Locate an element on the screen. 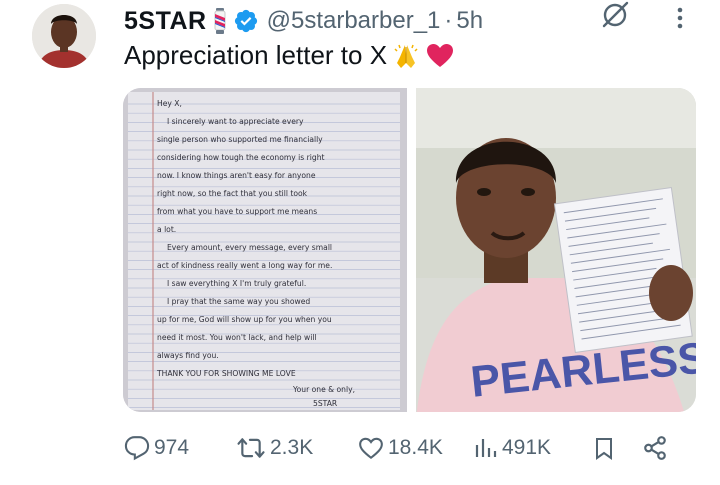 This screenshot has width=720, height=485. letter-line: Your one & only, is located at coordinates (323, 389).